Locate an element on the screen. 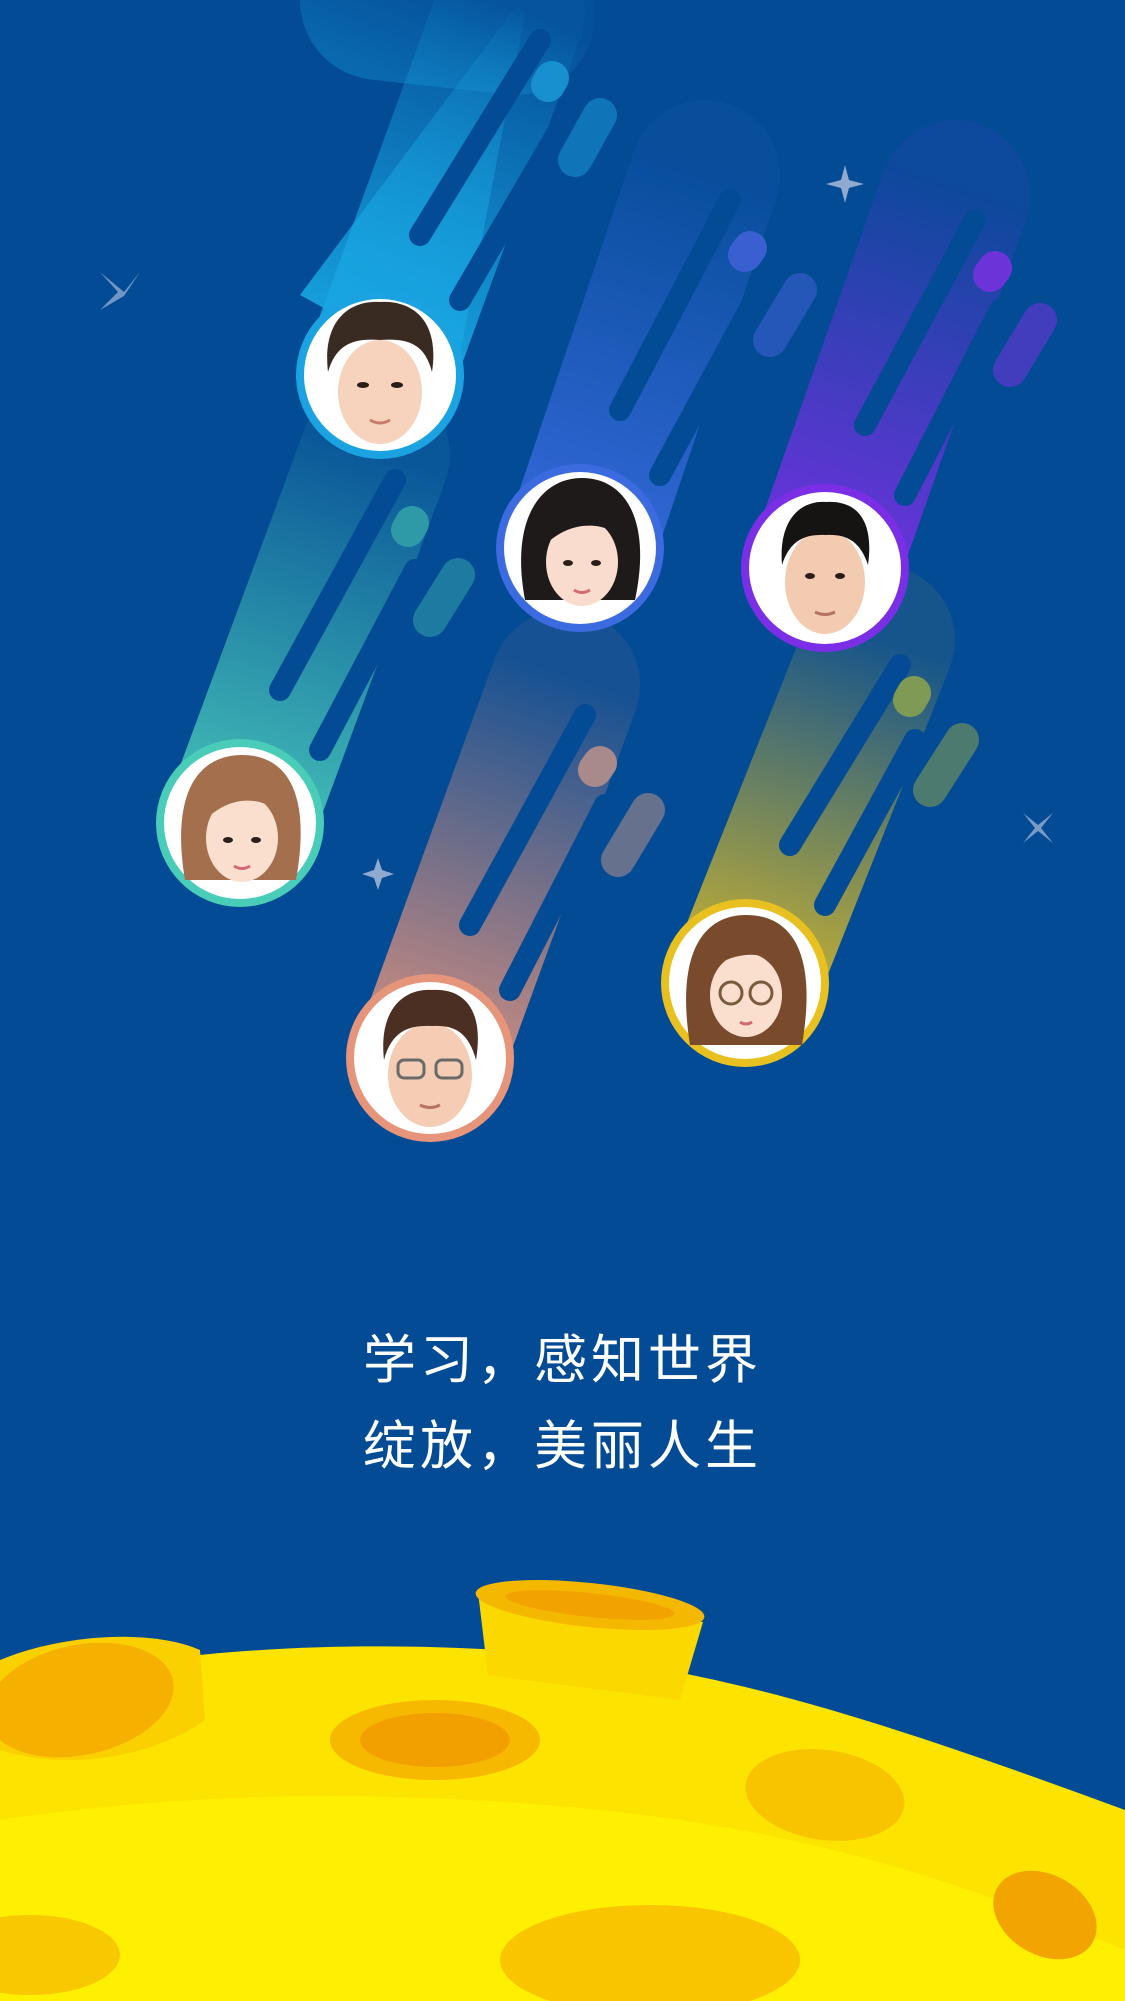 The image size is (1125, 2001). avatar-boy-spiky-hair is located at coordinates (380, 375).